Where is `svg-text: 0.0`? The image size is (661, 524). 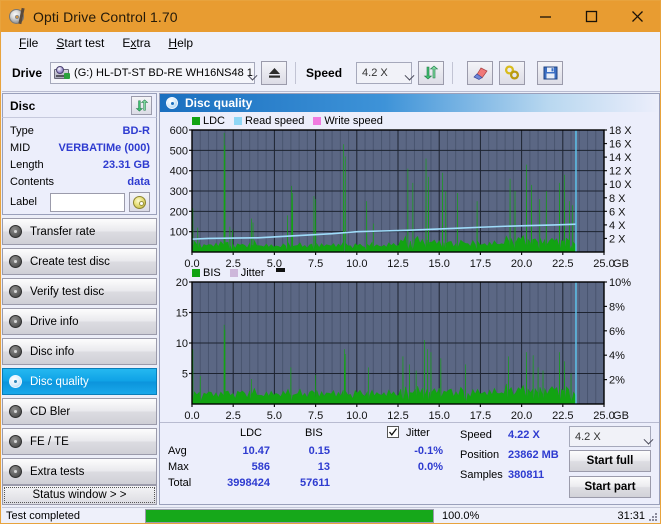 svg-text: 0.0 is located at coordinates (191, 416).